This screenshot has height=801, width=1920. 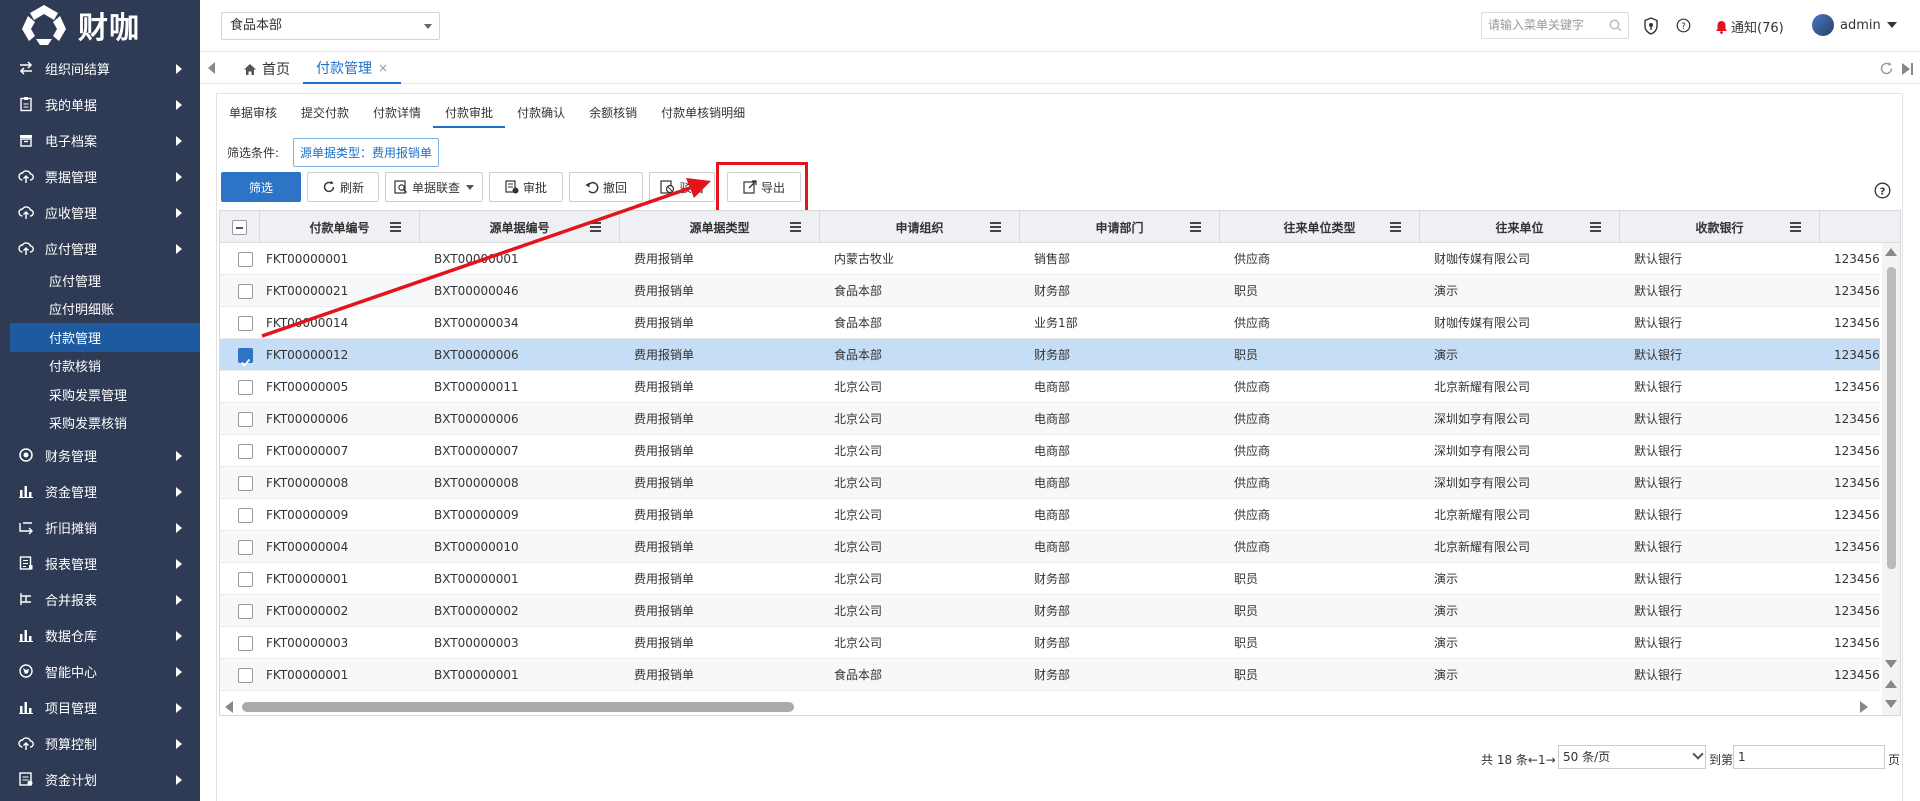 What do you see at coordinates (720, 227) in the screenshot?
I see `column-header: 源单据类型` at bounding box center [720, 227].